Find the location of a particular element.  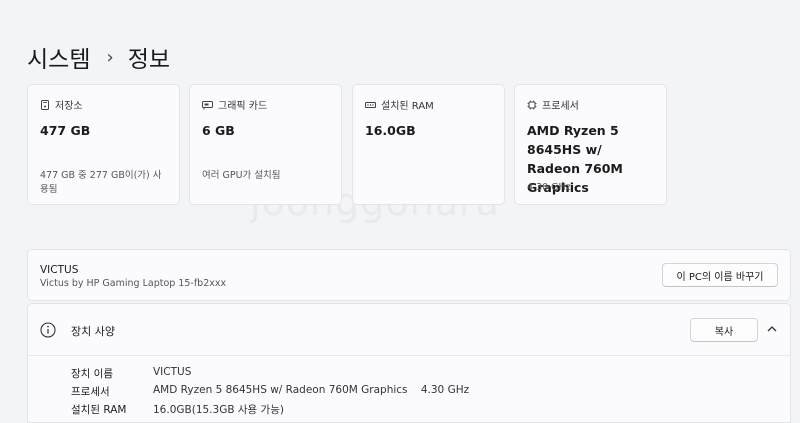

spec-row-ram: 설치된 RAM 16.0GB(15.3GB 사용 가능) is located at coordinates (177, 409).